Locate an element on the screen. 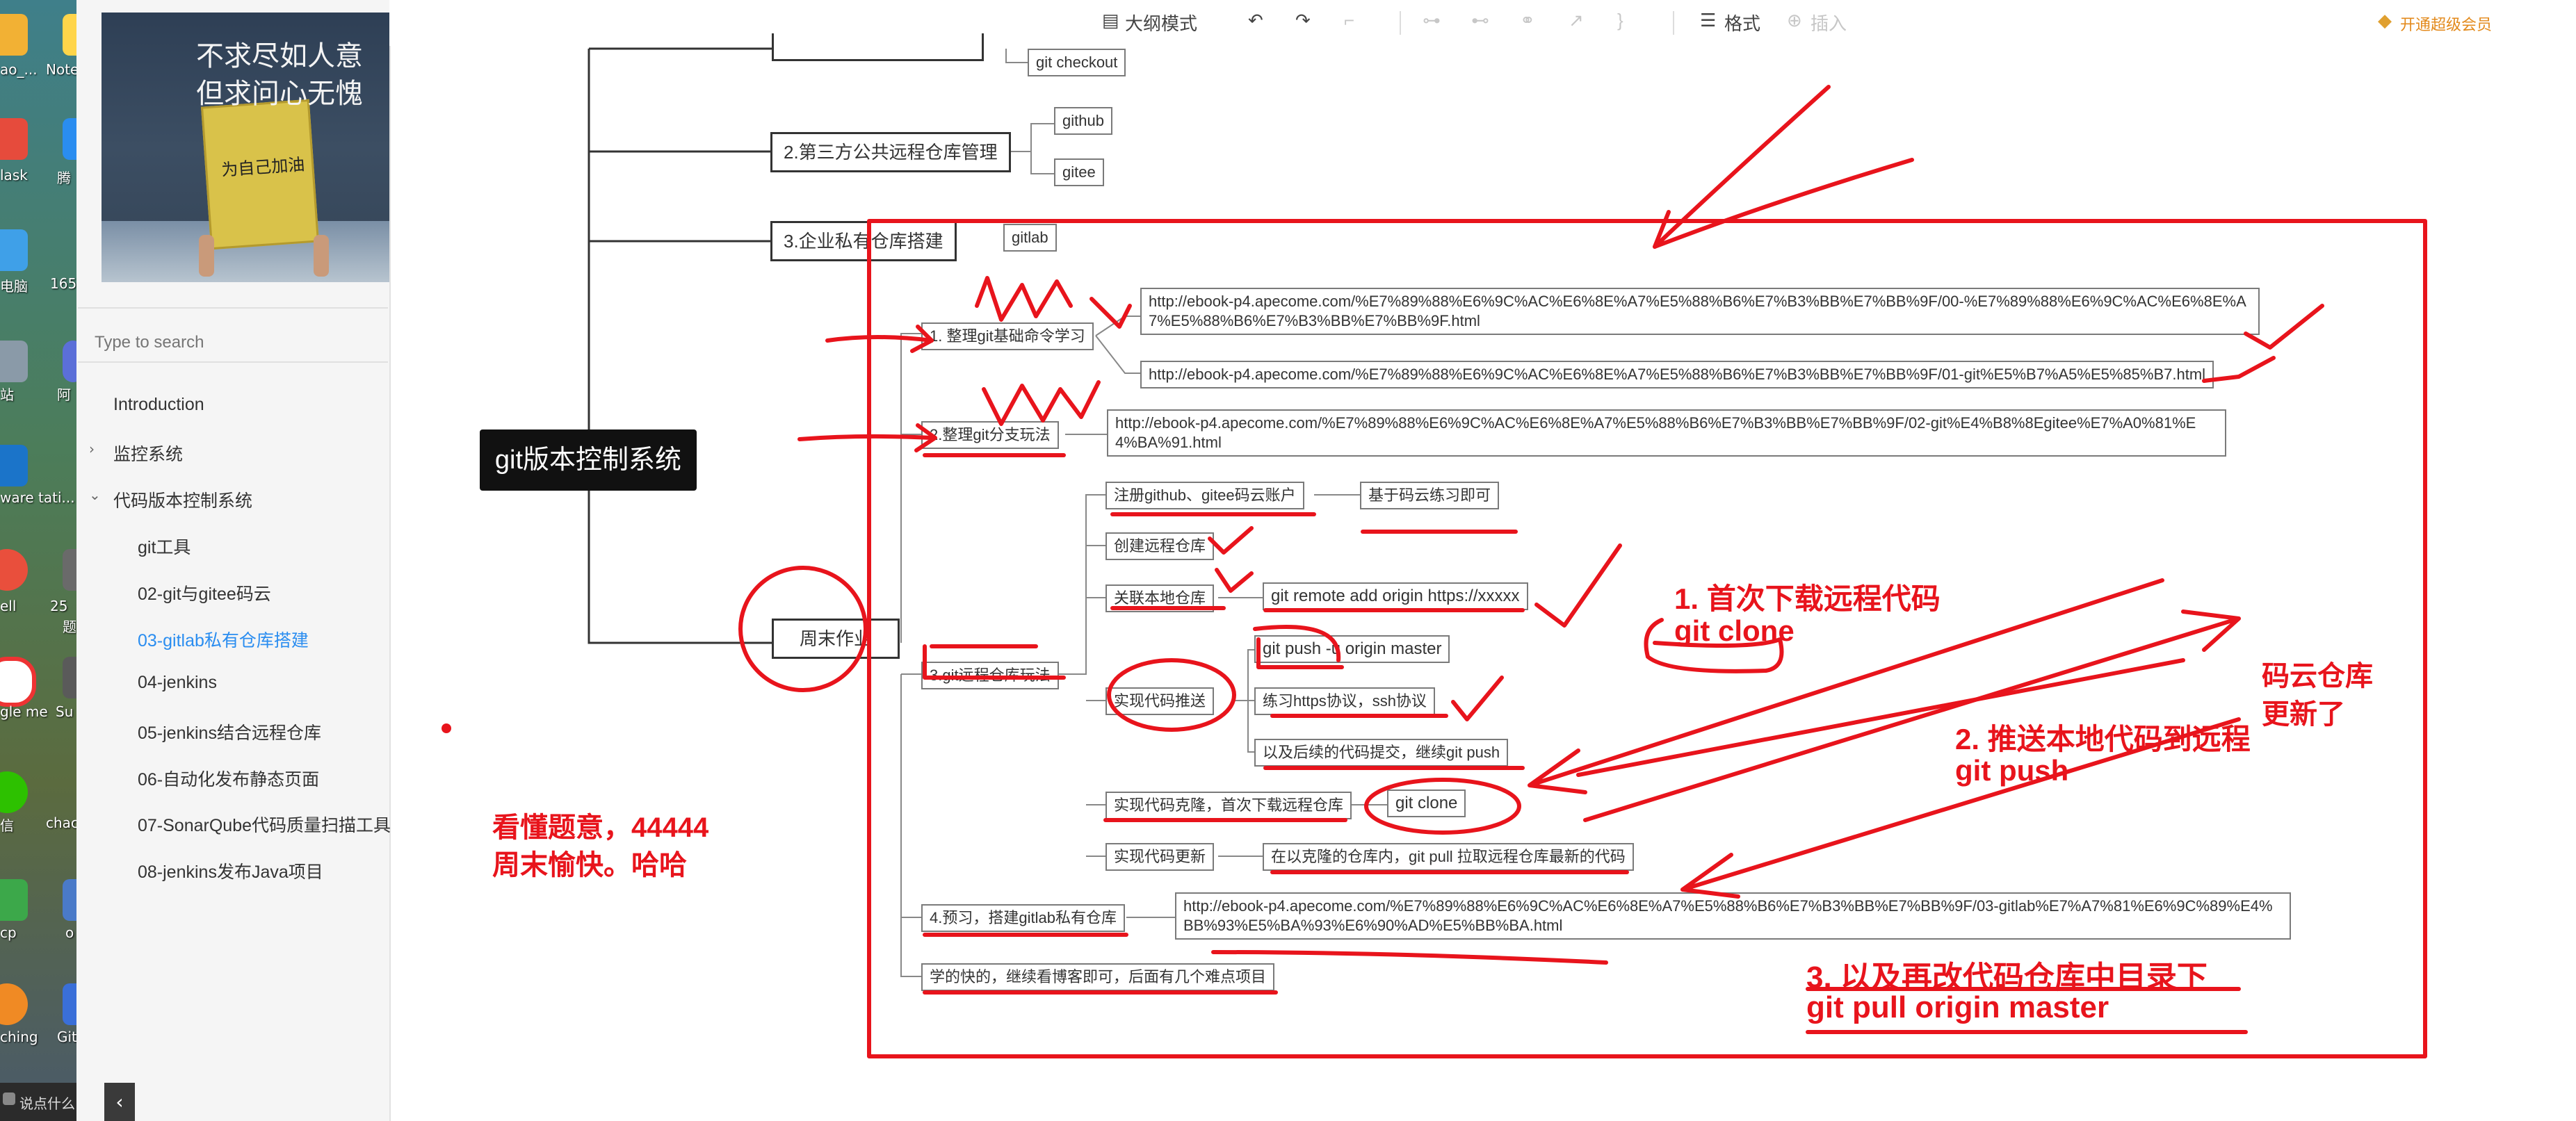 This screenshot has width=2576, height=1121. annotation-left-line2: 周末愉快。哈哈 is located at coordinates (589, 865).